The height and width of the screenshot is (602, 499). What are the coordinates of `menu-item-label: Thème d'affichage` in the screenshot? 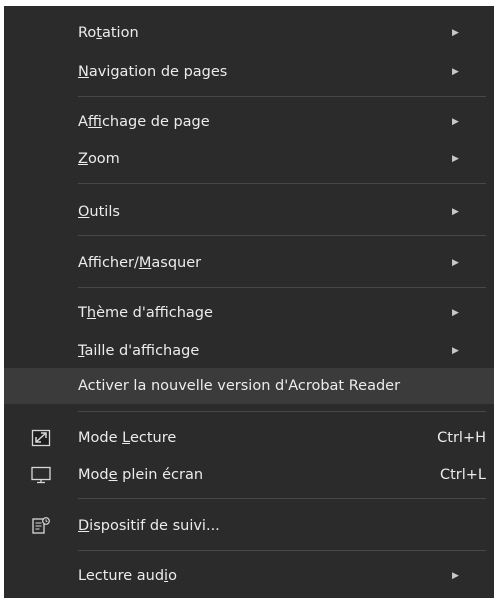 It's located at (145, 313).